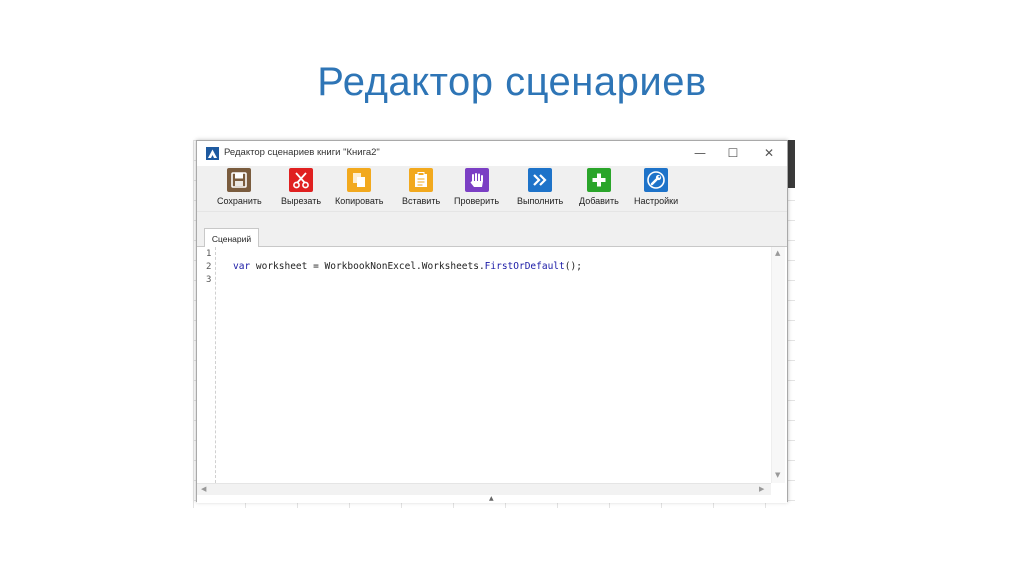 The image size is (1024, 574). What do you see at coordinates (777, 475) in the screenshot?
I see `scroll-down-icon: ▼` at bounding box center [777, 475].